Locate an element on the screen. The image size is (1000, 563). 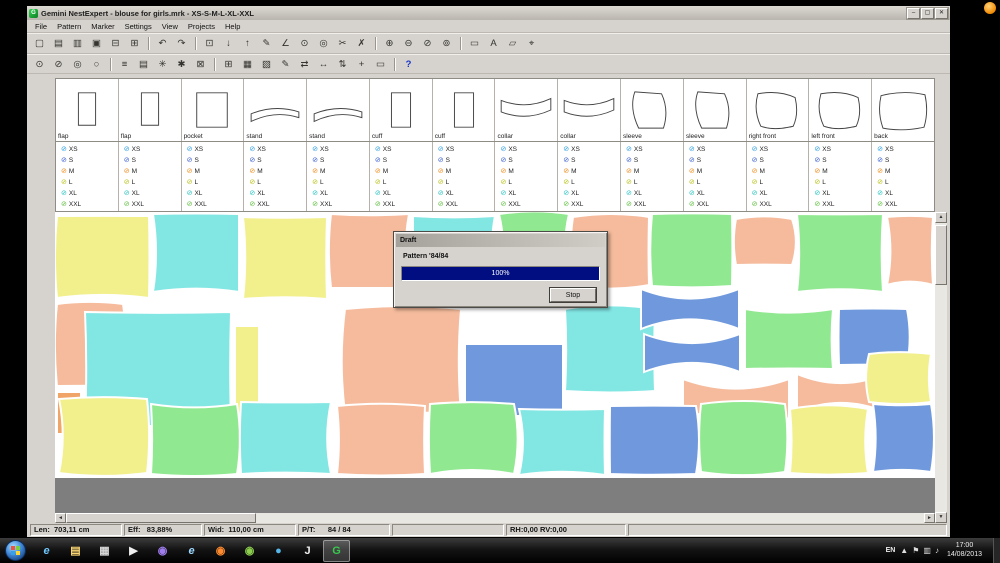
menu-marker: Marker is located at coordinates (102, 26).